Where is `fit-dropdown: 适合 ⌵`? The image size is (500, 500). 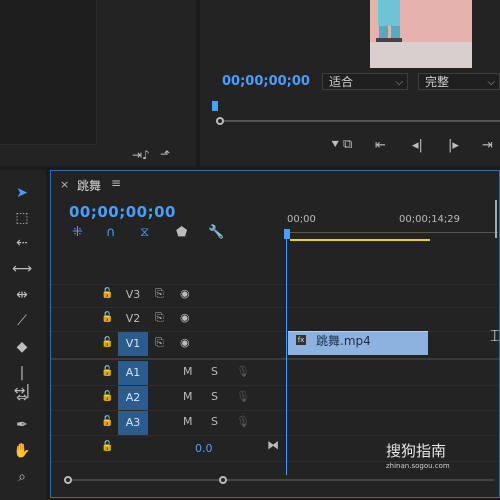
fit-dropdown: 适合 ⌵ is located at coordinates (365, 81).